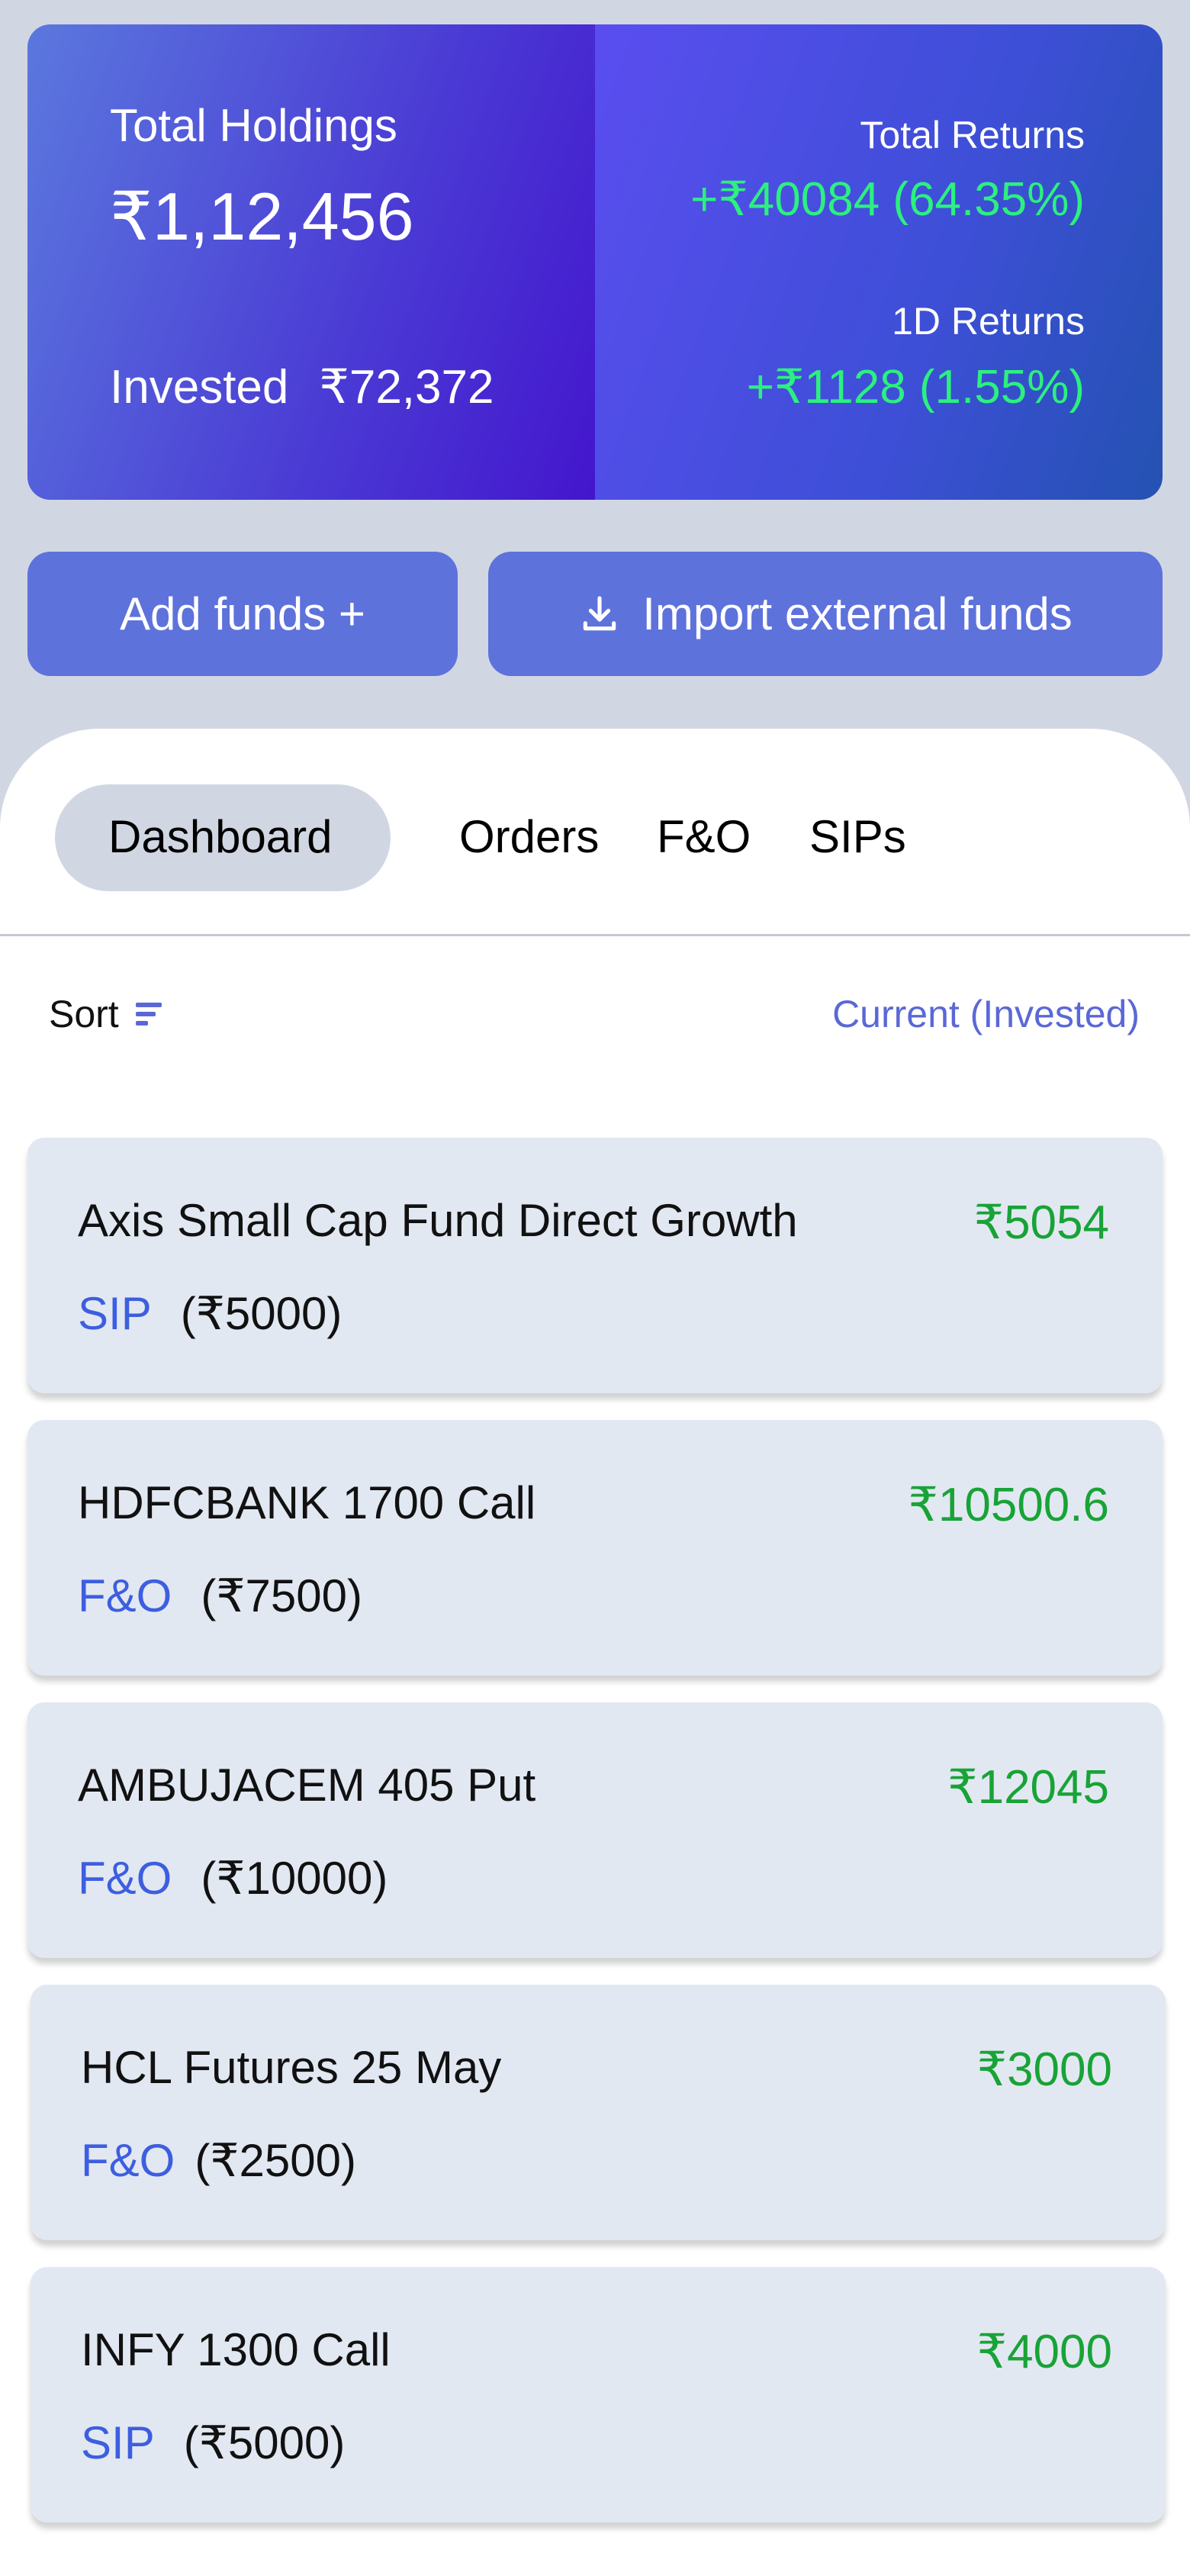 The height and width of the screenshot is (2576, 1190). What do you see at coordinates (406, 387) in the screenshot?
I see `invested-value: ₹72,372` at bounding box center [406, 387].